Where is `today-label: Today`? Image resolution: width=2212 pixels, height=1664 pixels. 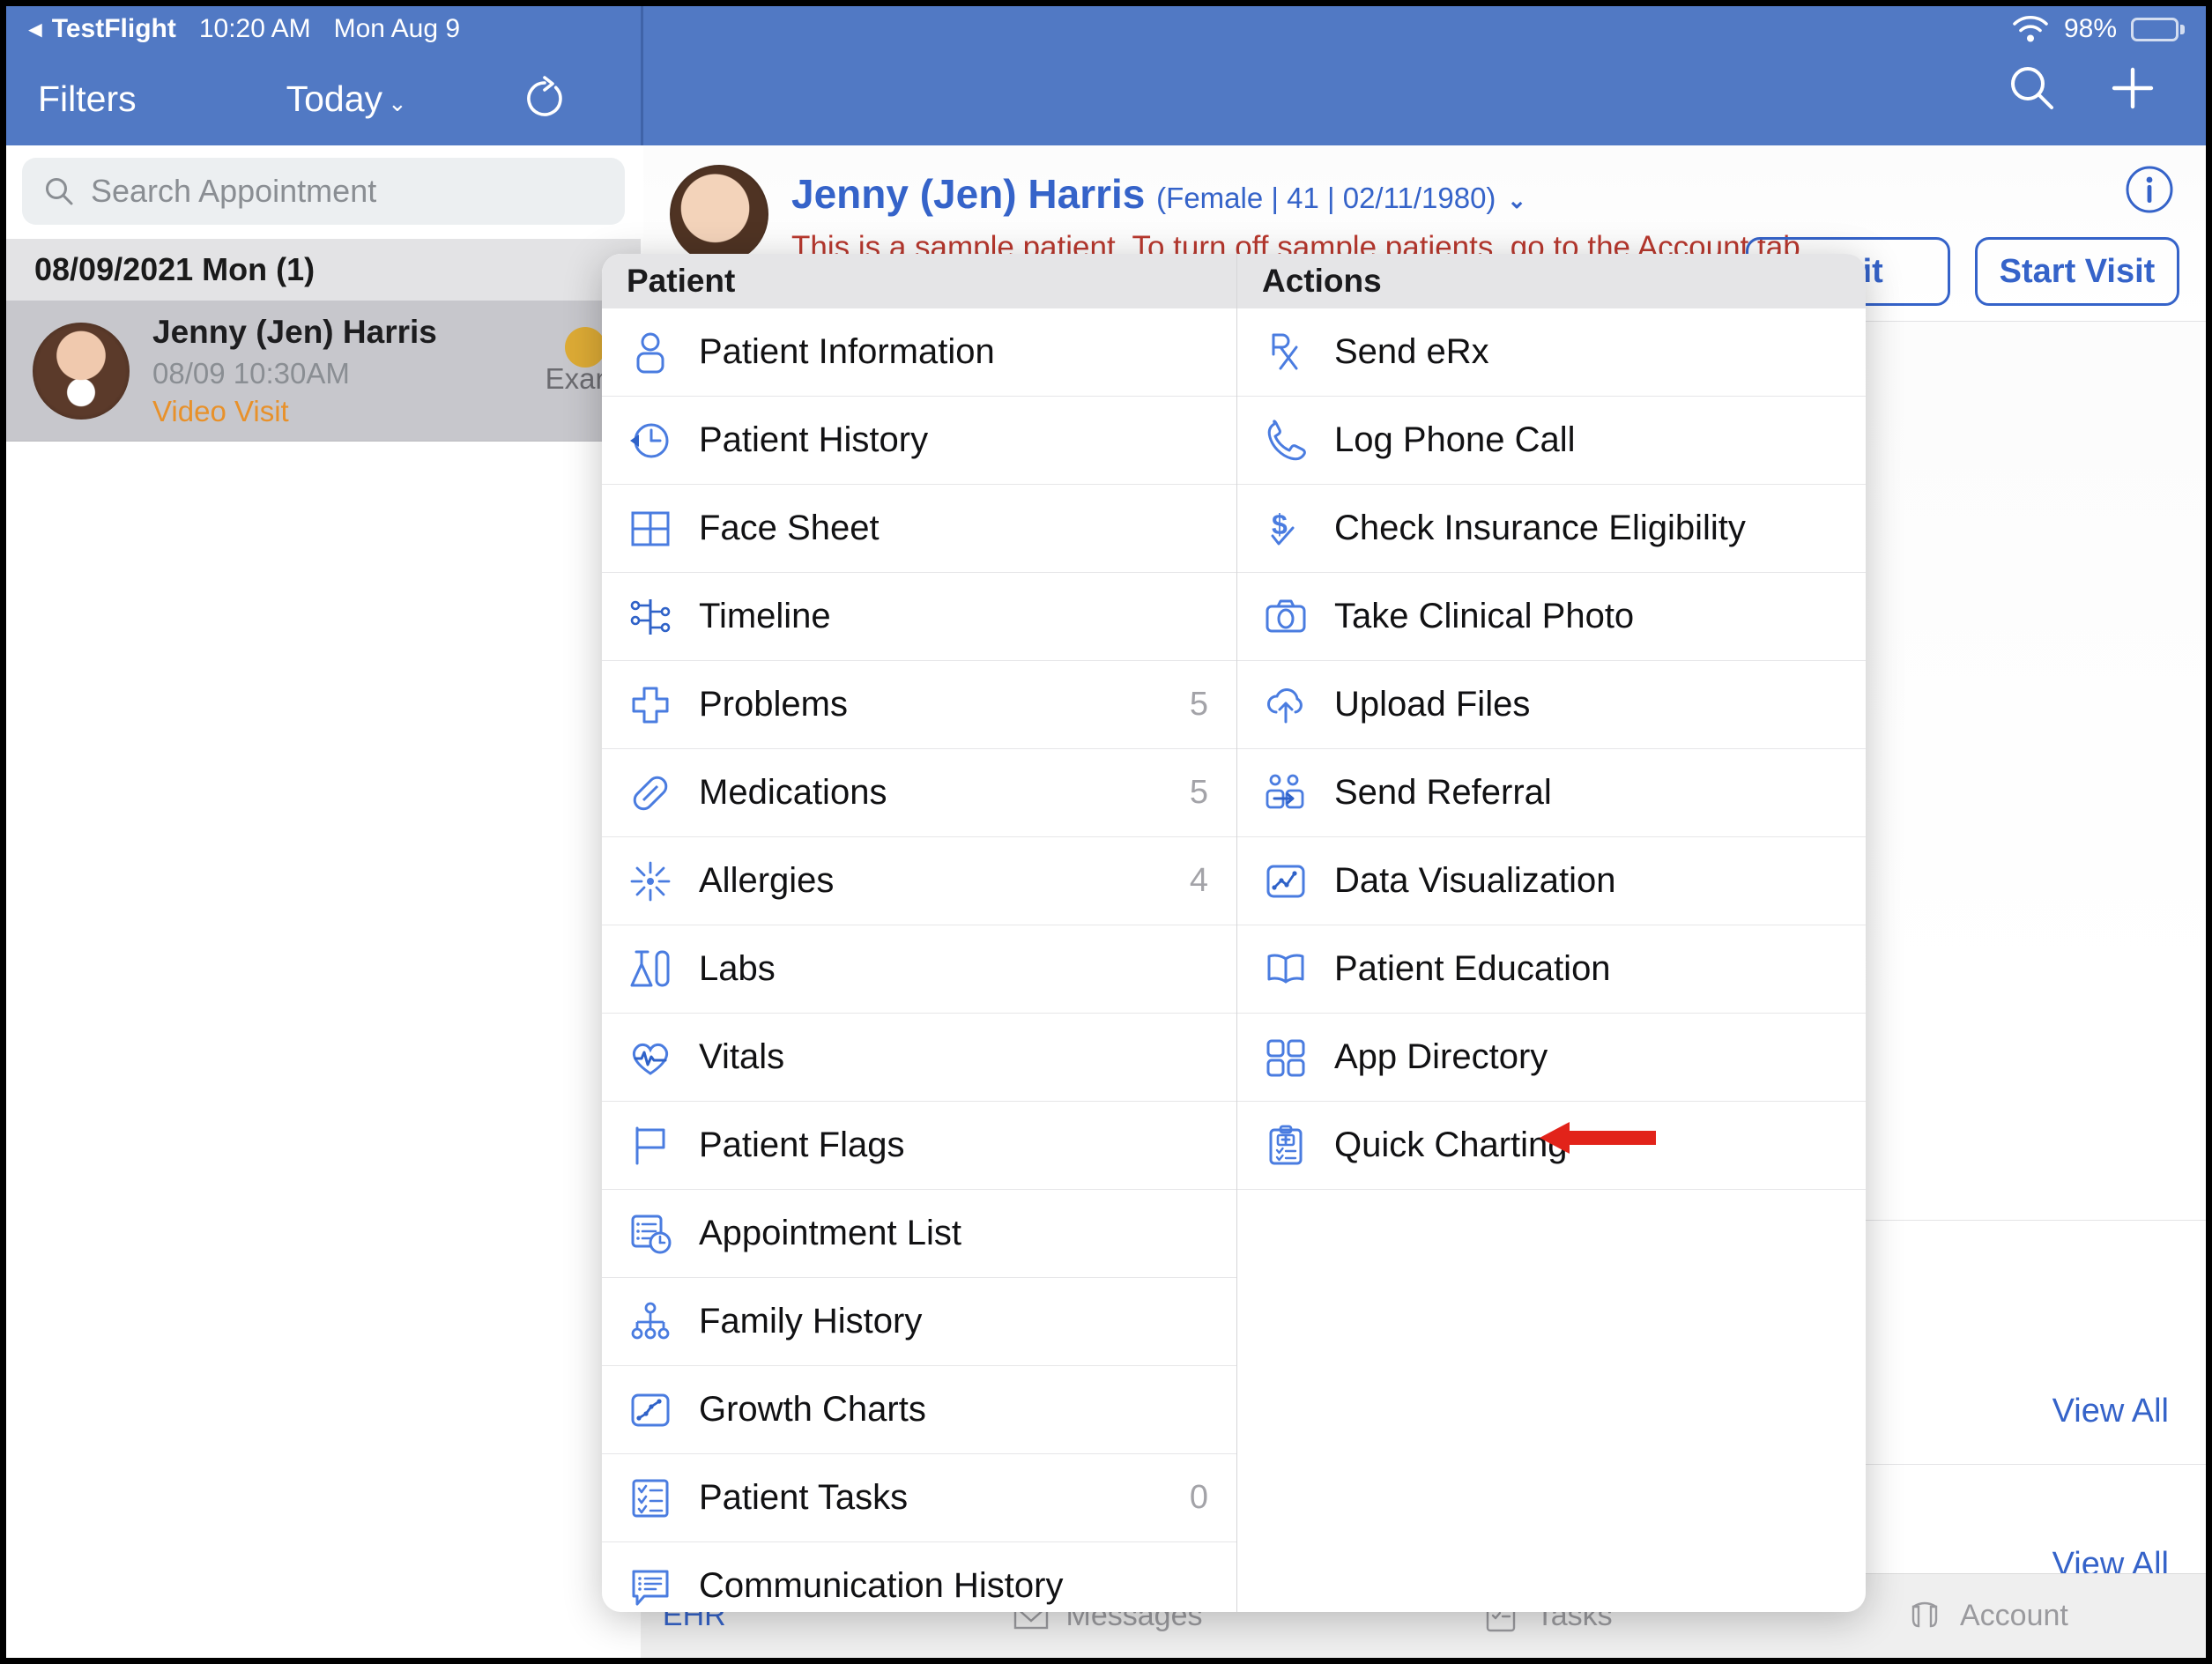 today-label: Today is located at coordinates (335, 98).